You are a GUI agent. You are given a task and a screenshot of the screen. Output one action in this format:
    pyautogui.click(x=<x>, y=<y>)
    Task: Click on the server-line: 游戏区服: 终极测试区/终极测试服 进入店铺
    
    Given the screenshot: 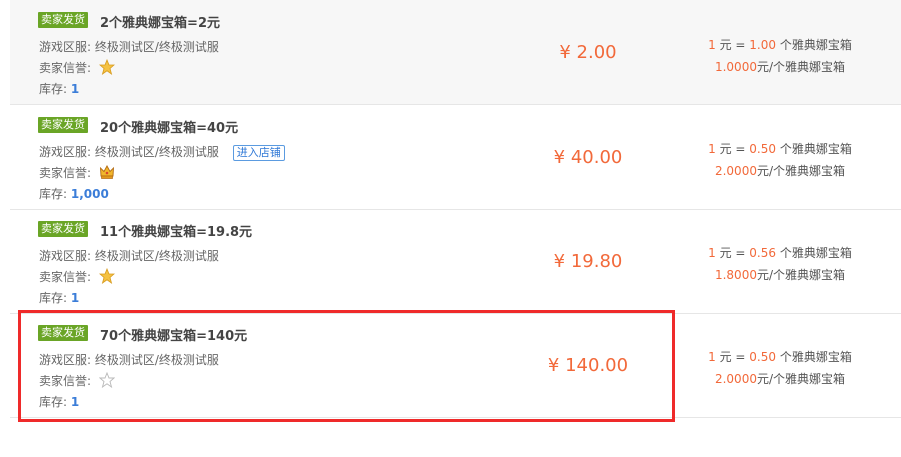 What is the action you would take?
    pyautogui.click(x=162, y=152)
    